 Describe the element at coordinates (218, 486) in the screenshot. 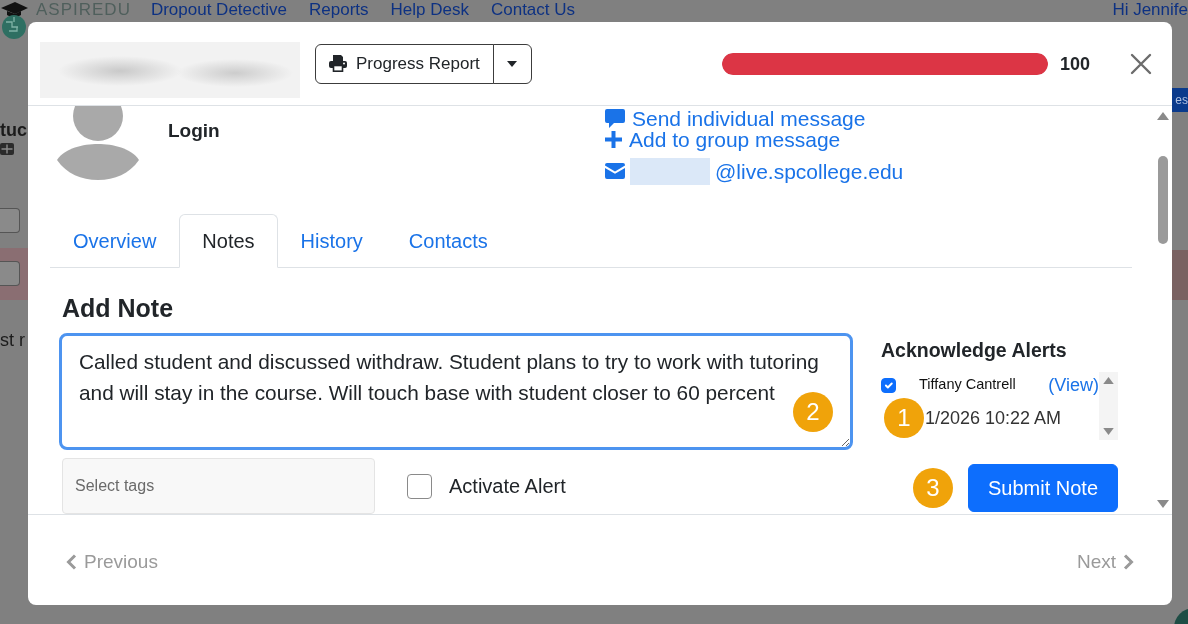

I see `tags-select-field: Select tags` at that location.